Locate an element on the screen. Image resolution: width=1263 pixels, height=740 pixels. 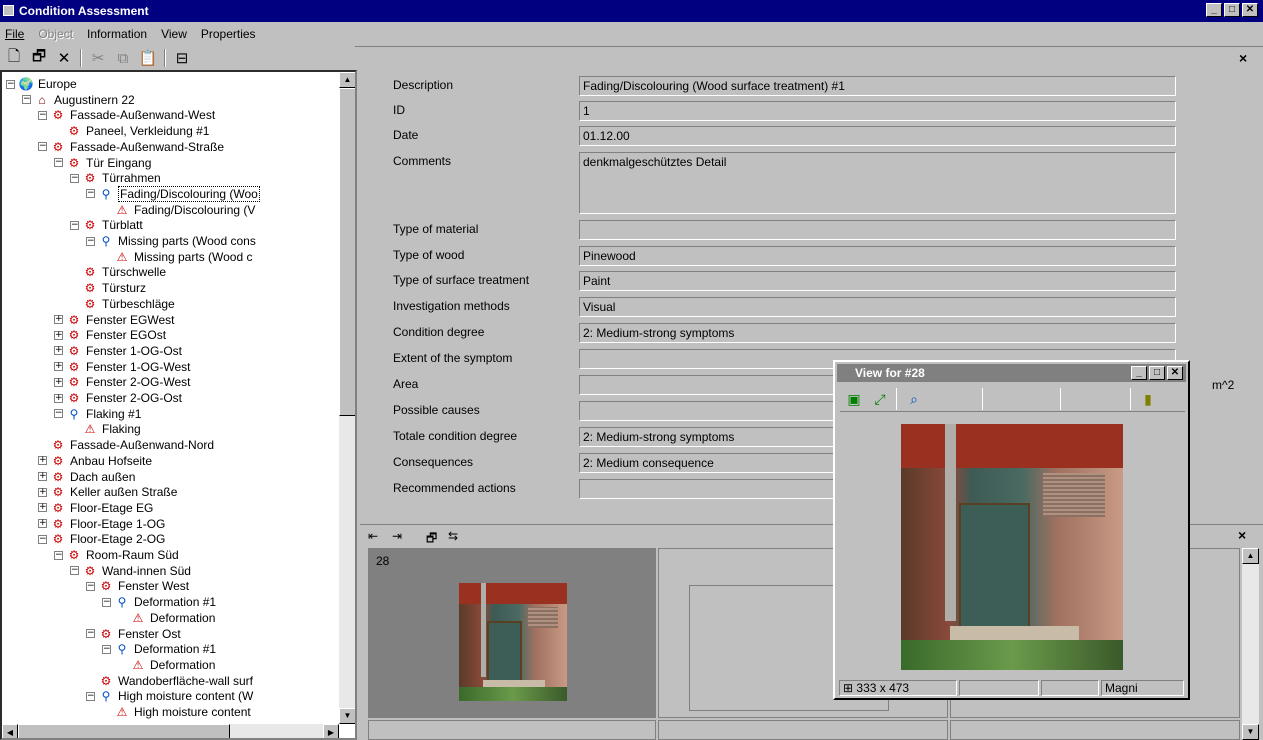
field-value: 2: Medium-strong symptoms is located at coordinates (877, 333).